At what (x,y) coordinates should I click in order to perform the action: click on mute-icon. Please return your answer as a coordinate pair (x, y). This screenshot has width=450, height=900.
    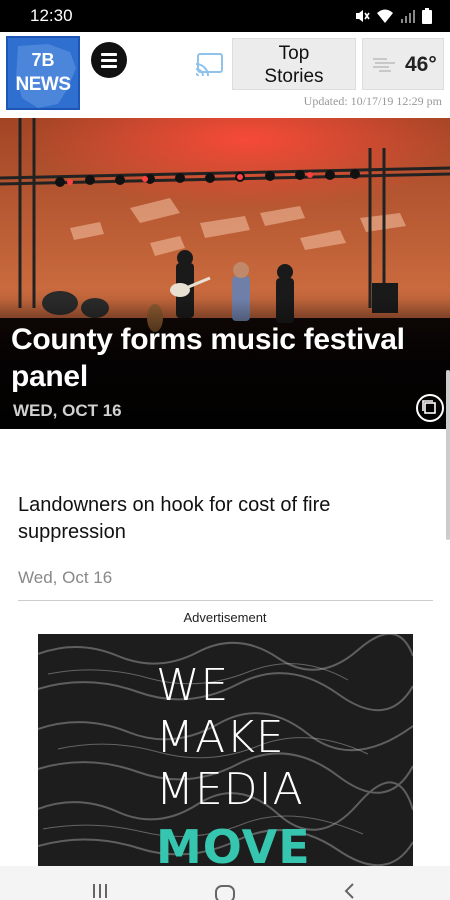
    Looking at the image, I should click on (363, 16).